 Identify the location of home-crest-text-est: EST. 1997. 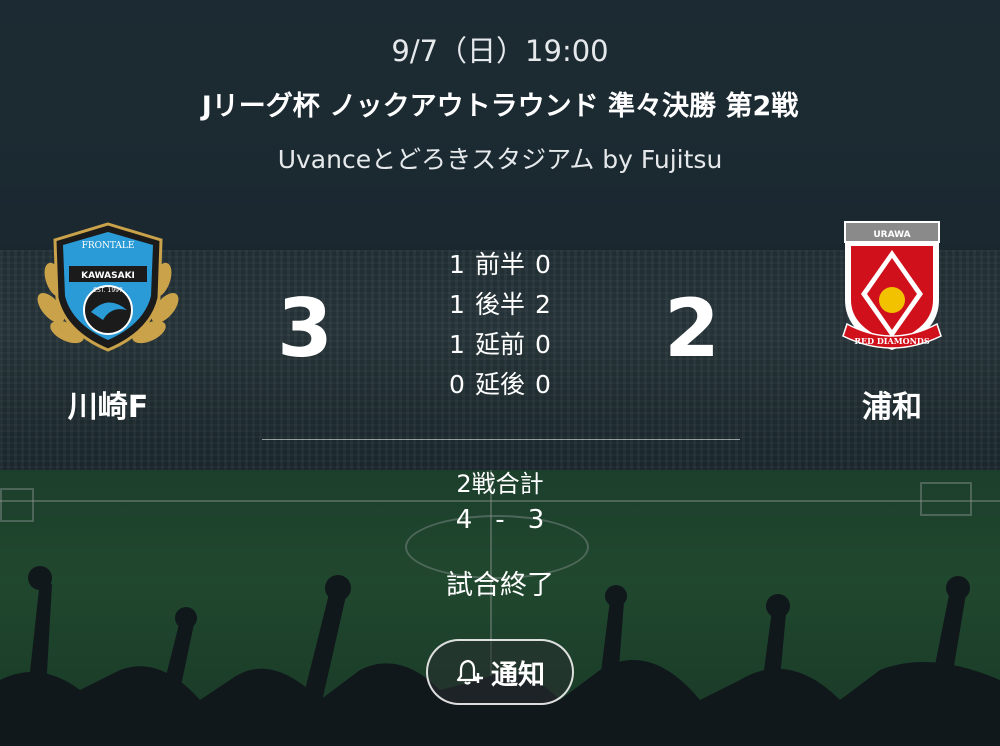
(108, 290).